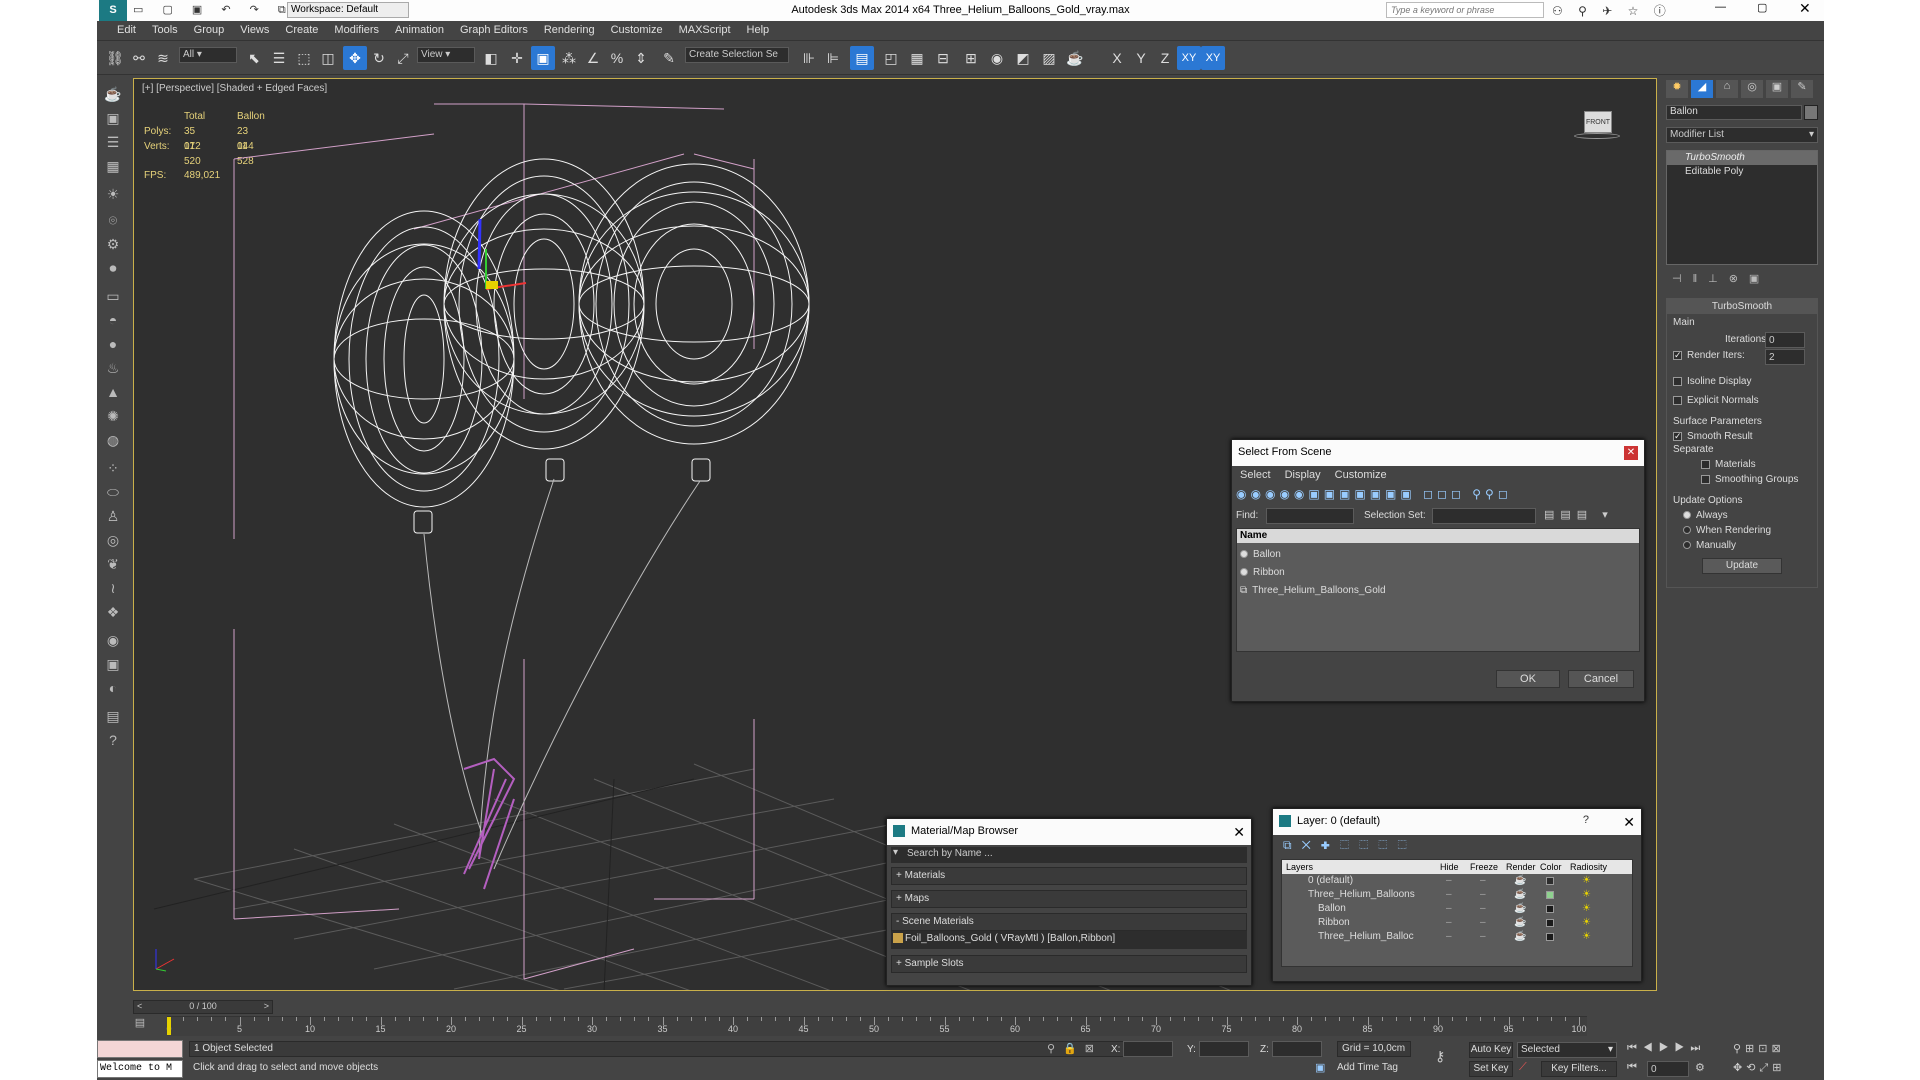  Describe the element at coordinates (1465, 10) in the screenshot. I see `search-box: Type a keyword or phrase` at that location.